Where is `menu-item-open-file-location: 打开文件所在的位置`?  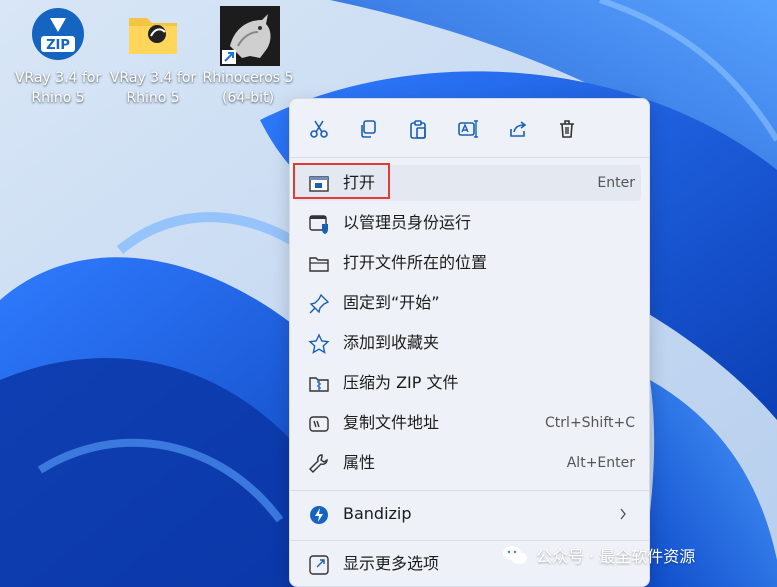 menu-item-open-file-location: 打开文件所在的位置 is located at coordinates (467, 263).